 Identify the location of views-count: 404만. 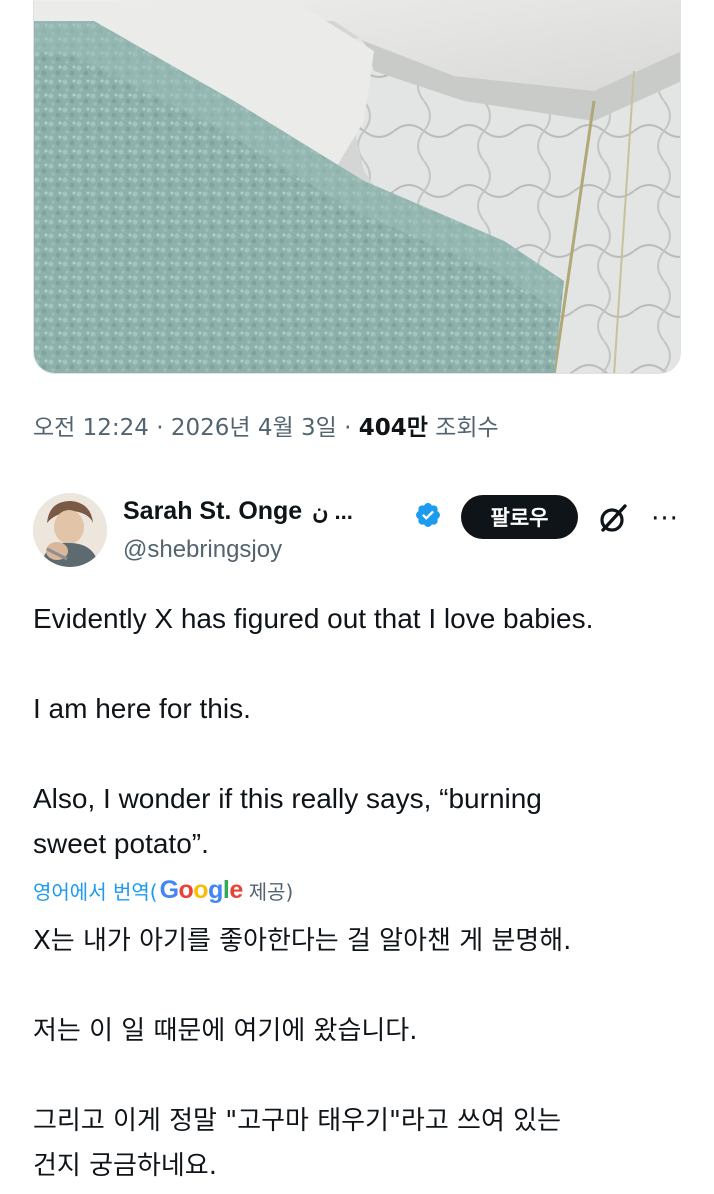
(393, 428).